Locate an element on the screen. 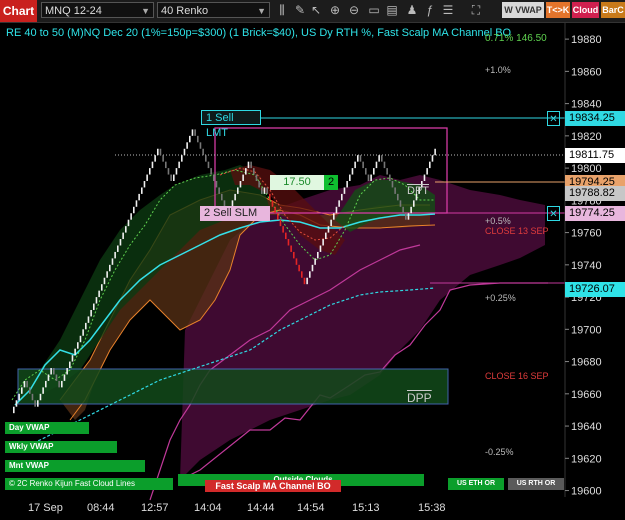 The image size is (625, 520). position-qty: 2 is located at coordinates (331, 182).